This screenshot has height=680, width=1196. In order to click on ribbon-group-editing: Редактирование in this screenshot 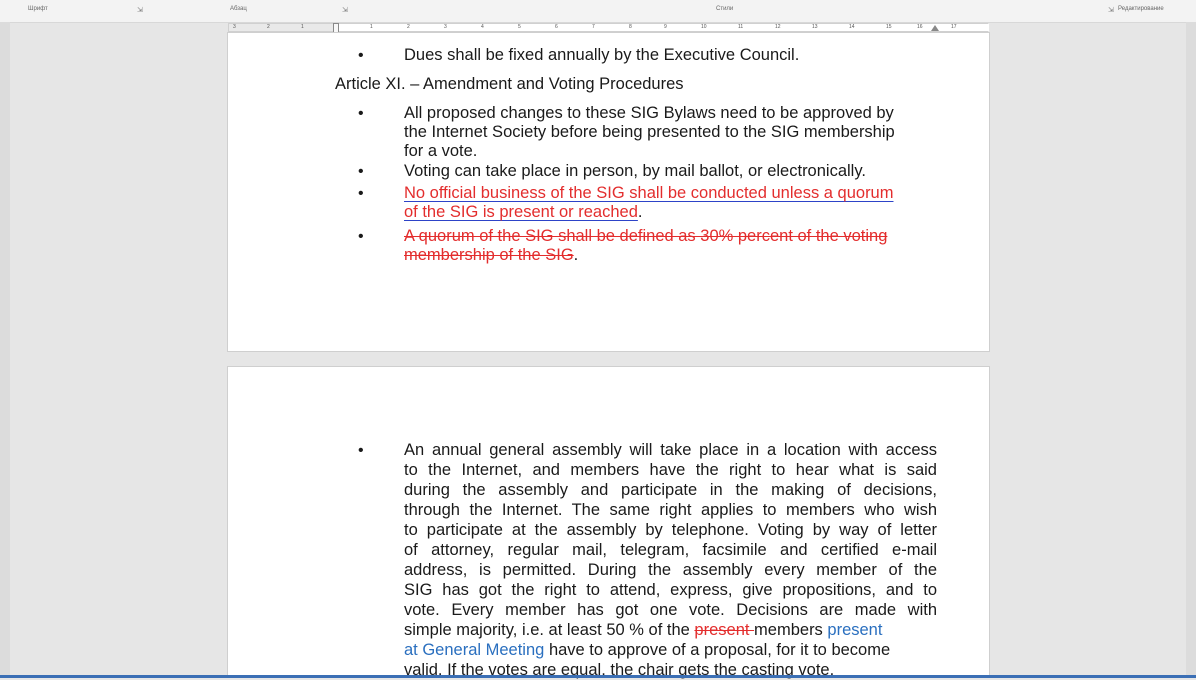, I will do `click(1141, 9)`.